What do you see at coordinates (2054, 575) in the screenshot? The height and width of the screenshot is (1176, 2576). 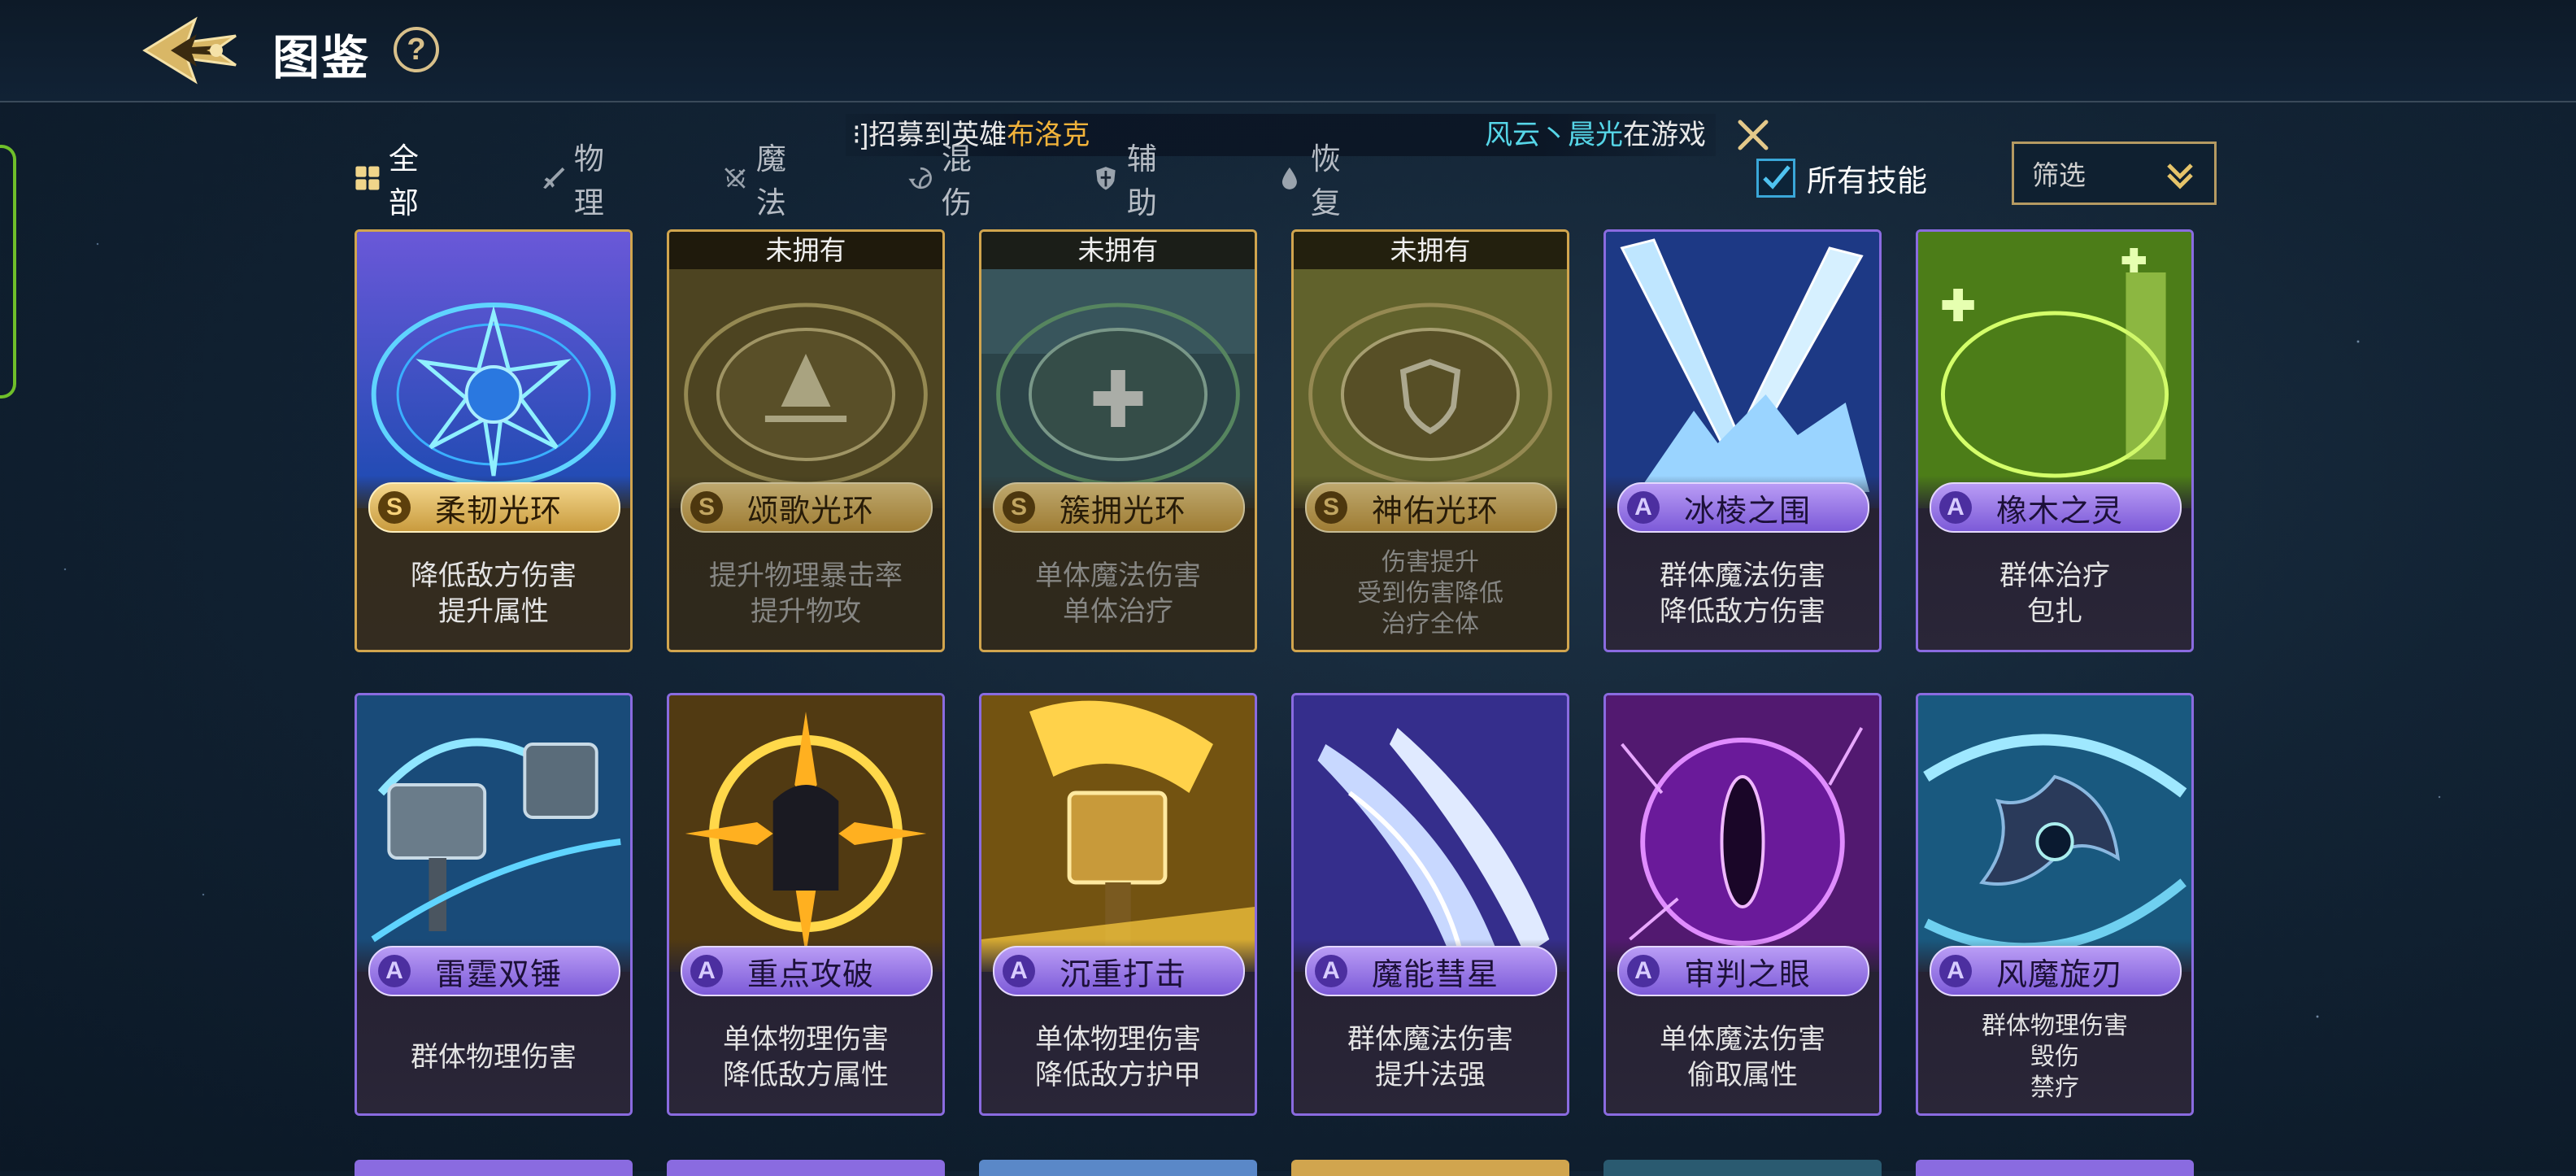 I see `skill-description-line: 群体治疗` at bounding box center [2054, 575].